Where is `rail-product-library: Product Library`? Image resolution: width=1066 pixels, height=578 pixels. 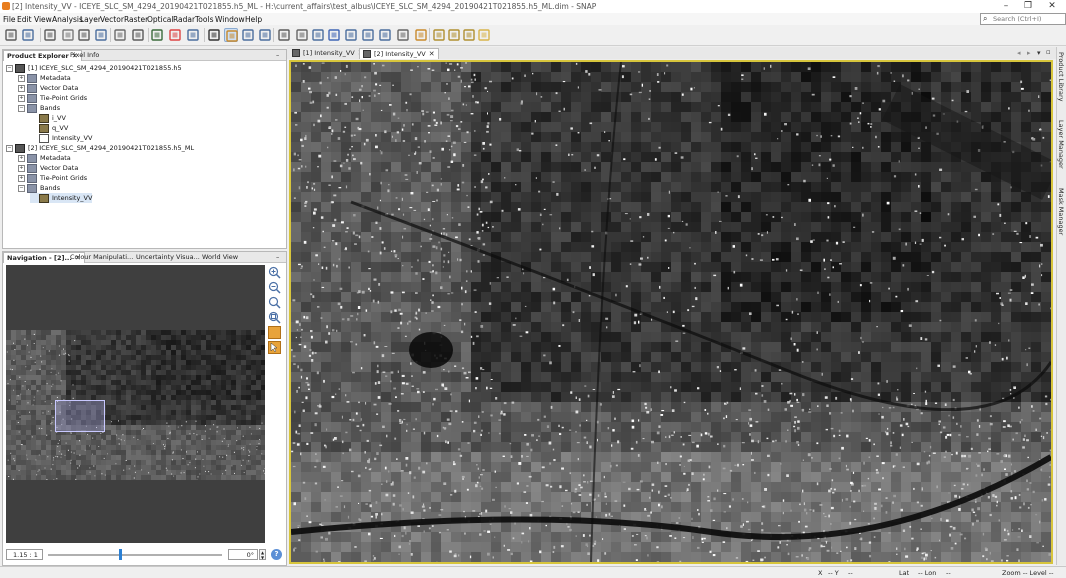
rail-product-library: Product Library is located at coordinates (1061, 76).